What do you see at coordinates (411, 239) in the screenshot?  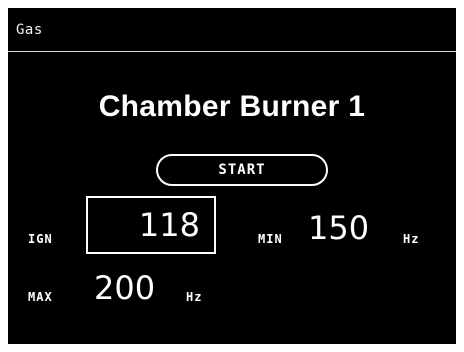 I see `min-unit: Hz` at bounding box center [411, 239].